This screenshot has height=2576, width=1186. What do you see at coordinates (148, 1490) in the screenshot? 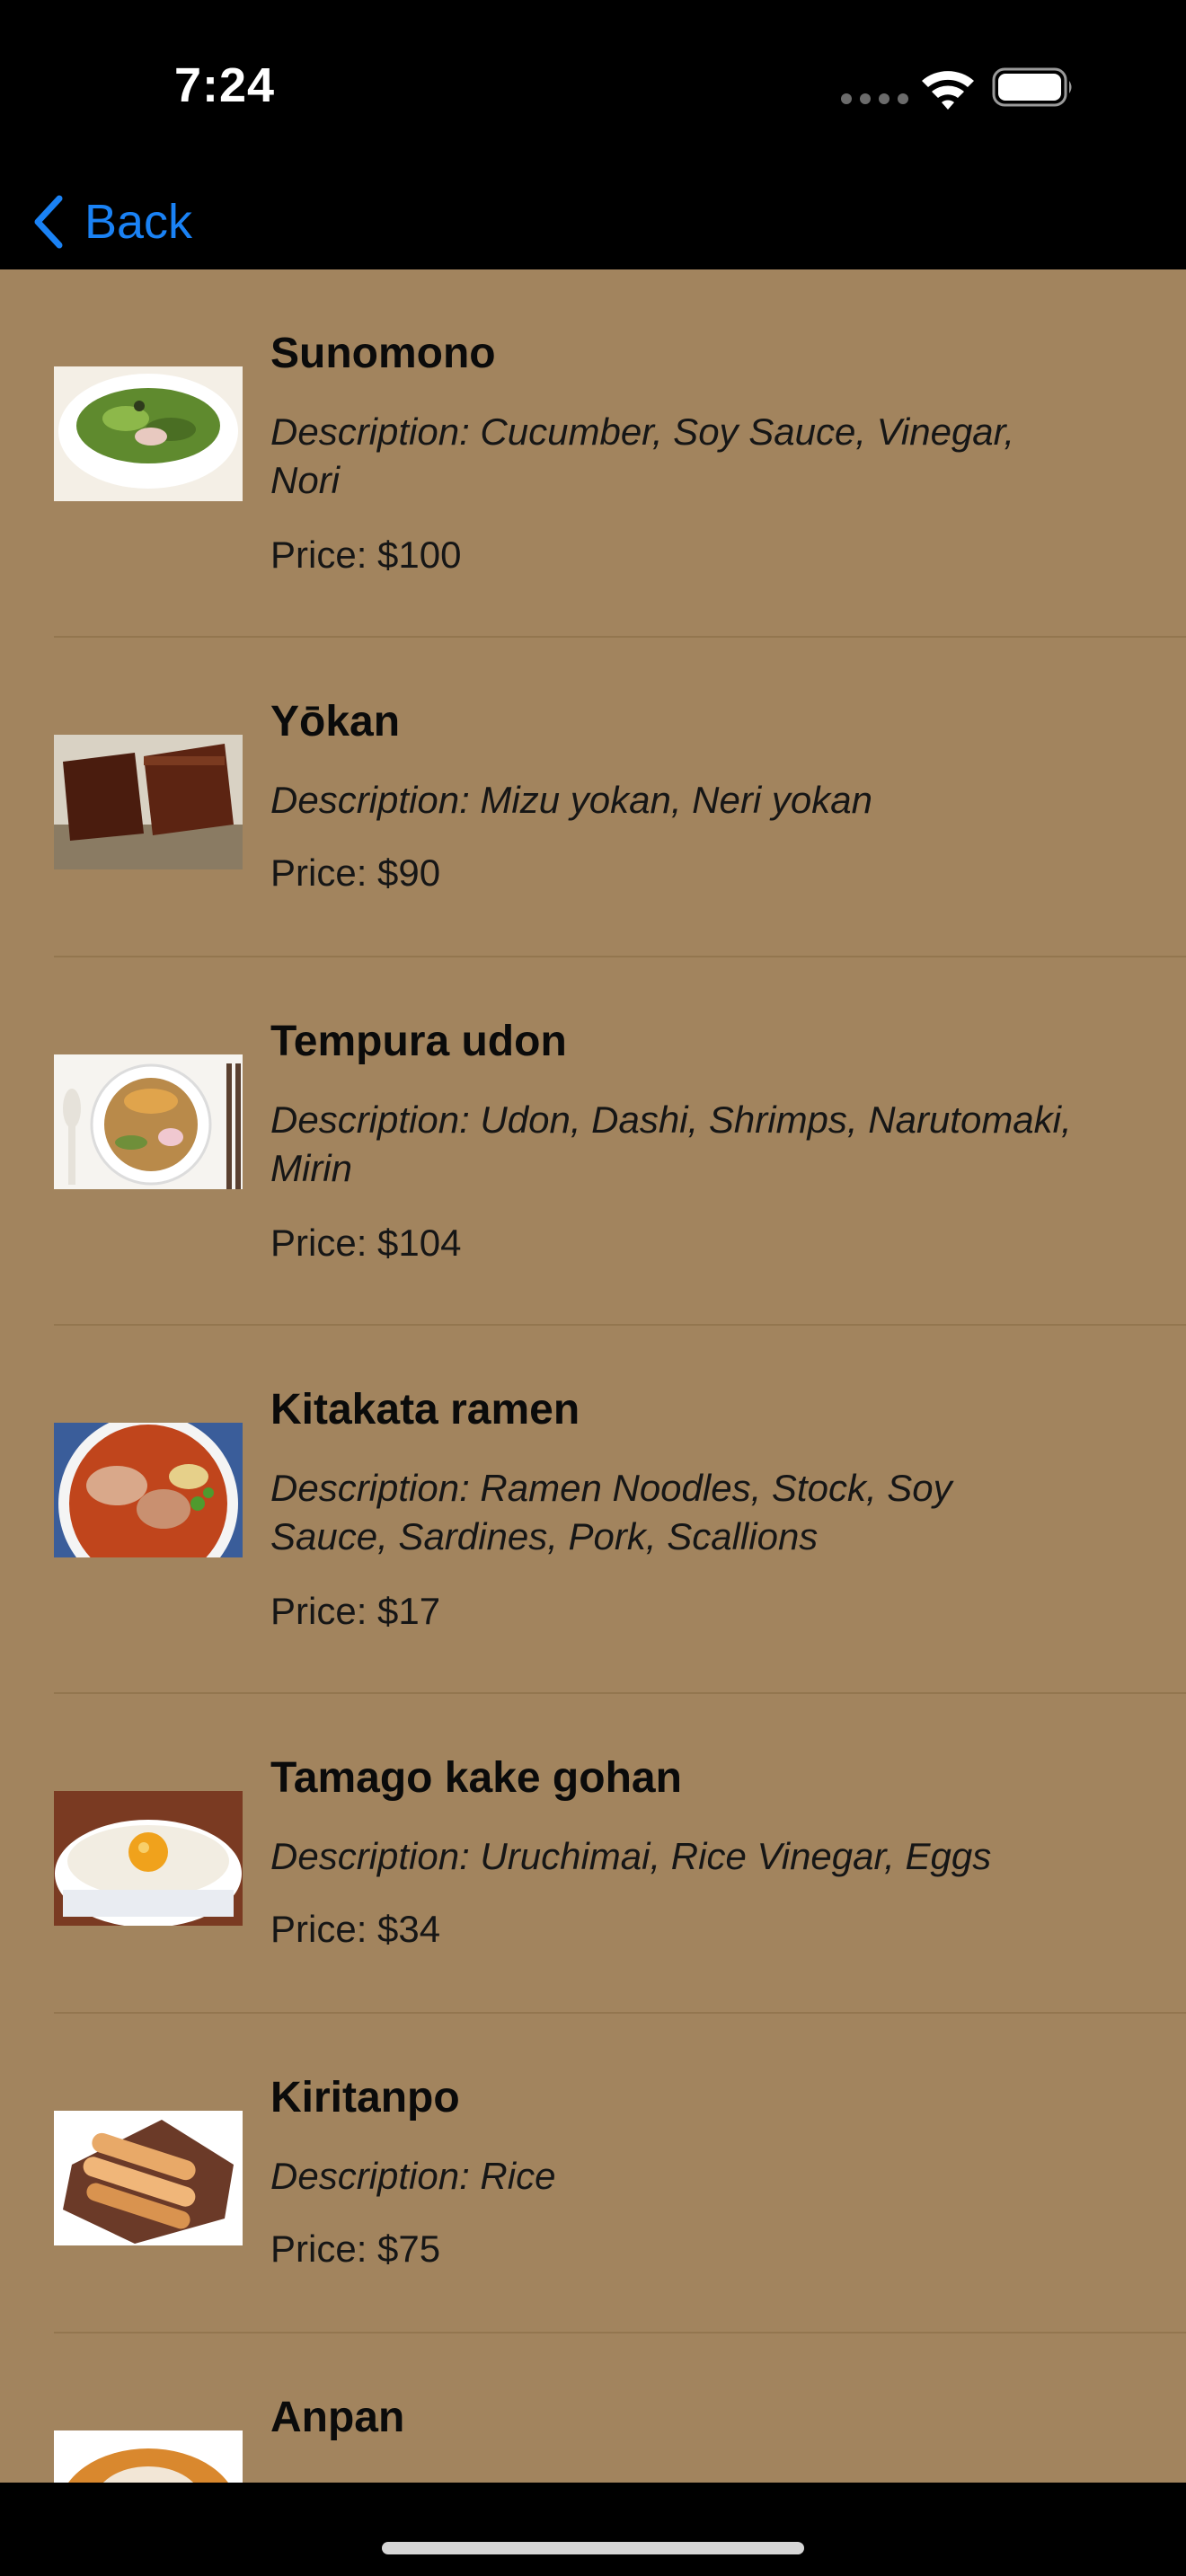
I see `kitakata-ramen-photo` at bounding box center [148, 1490].